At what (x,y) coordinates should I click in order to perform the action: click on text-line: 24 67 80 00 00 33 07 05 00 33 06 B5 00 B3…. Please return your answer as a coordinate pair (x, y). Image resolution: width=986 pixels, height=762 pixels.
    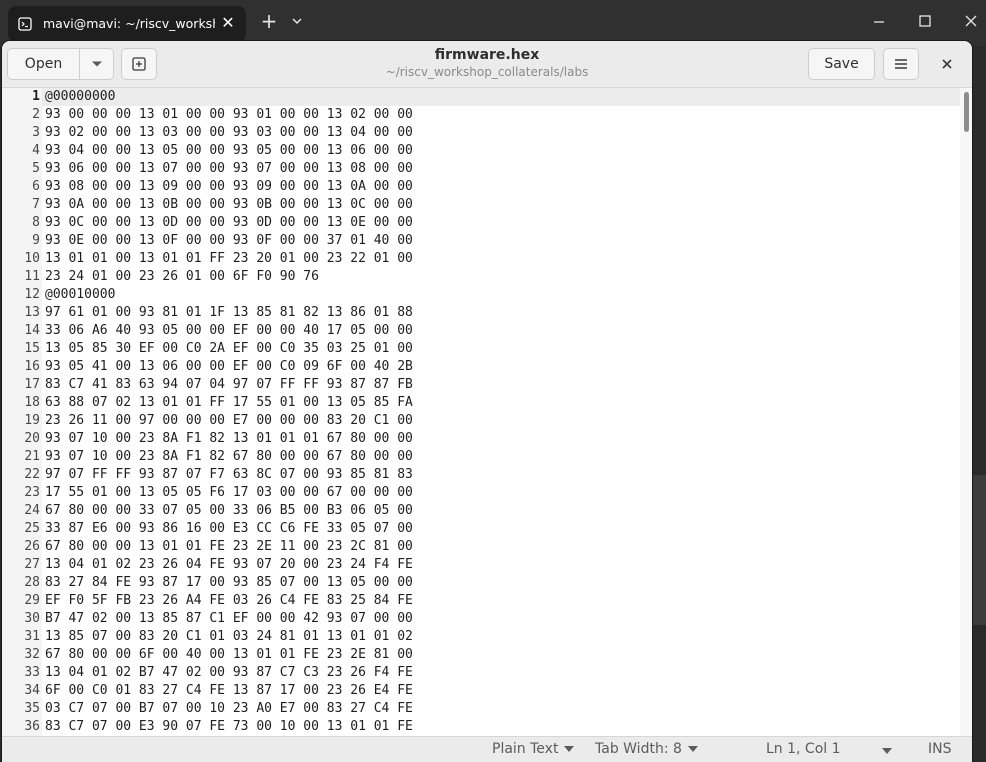
    Looking at the image, I should click on (481, 511).